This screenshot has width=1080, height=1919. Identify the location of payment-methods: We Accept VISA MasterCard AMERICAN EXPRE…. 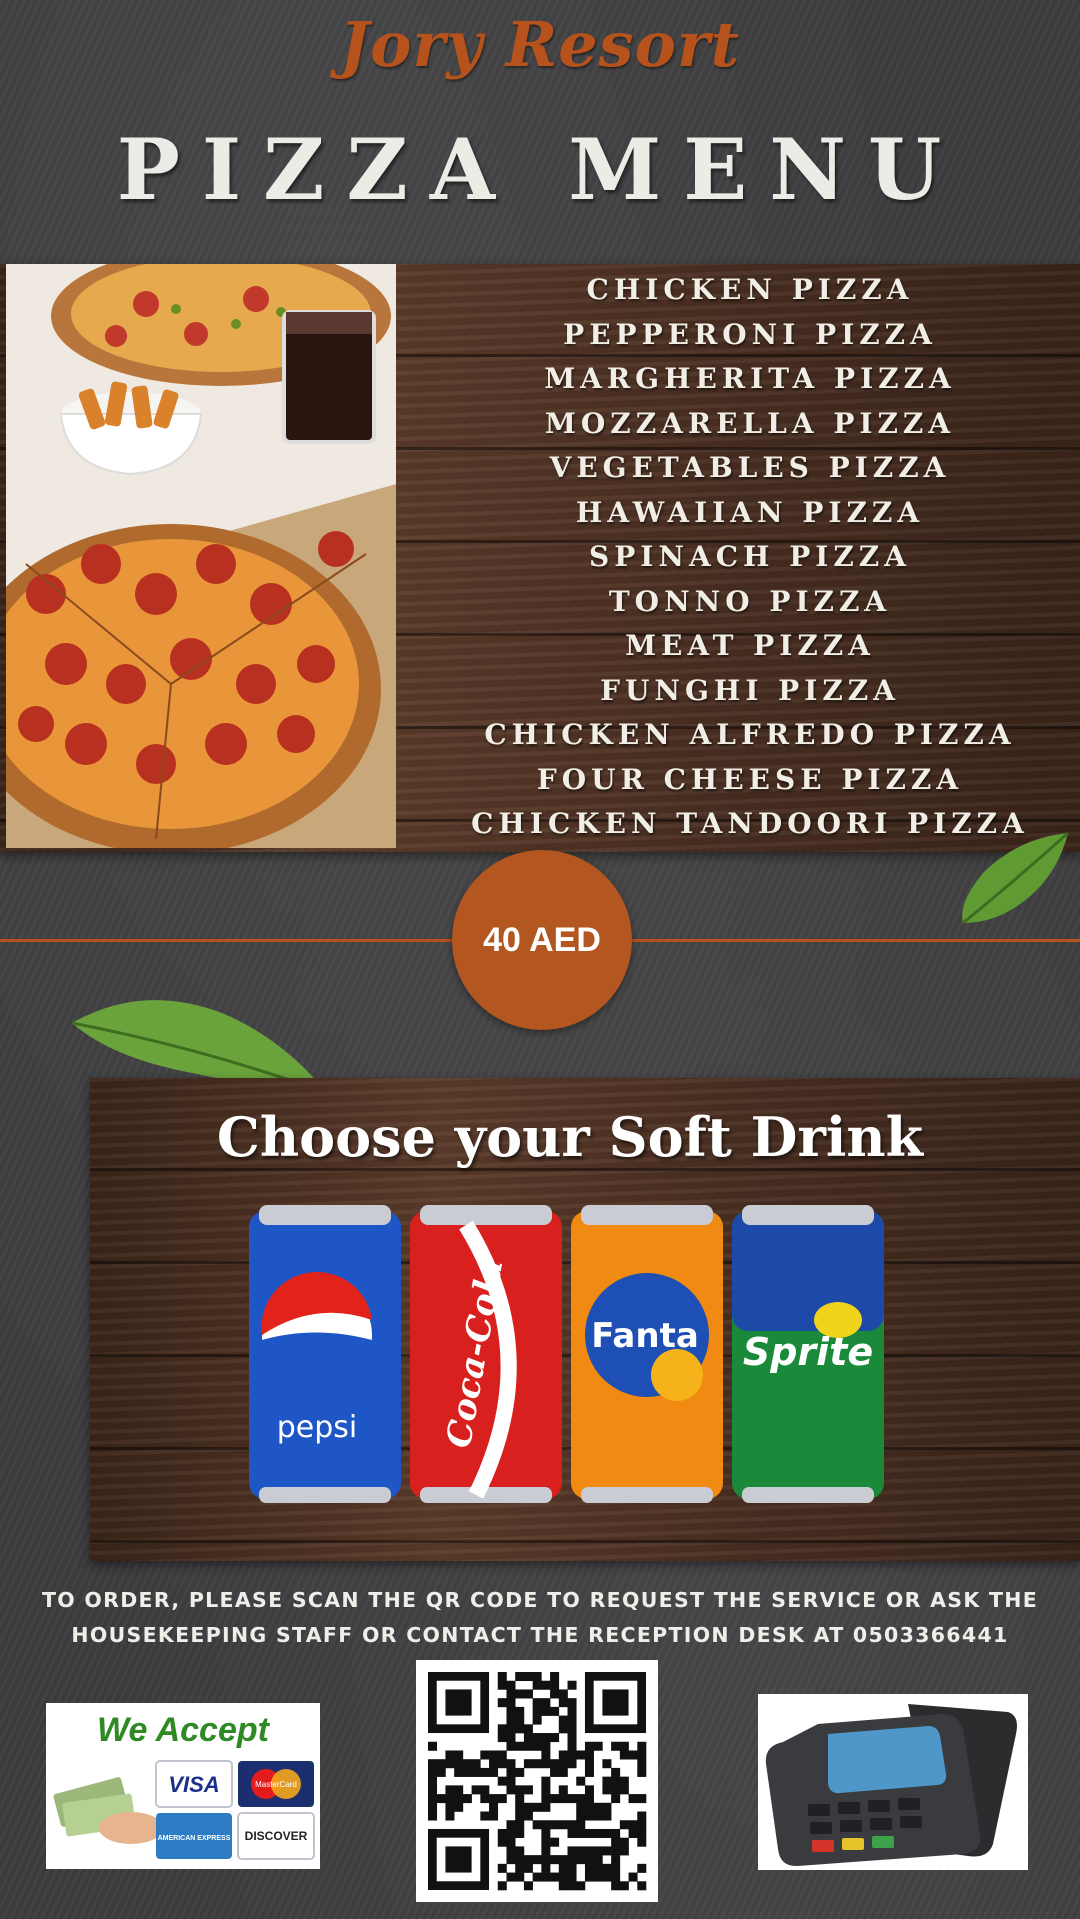
(183, 1786).